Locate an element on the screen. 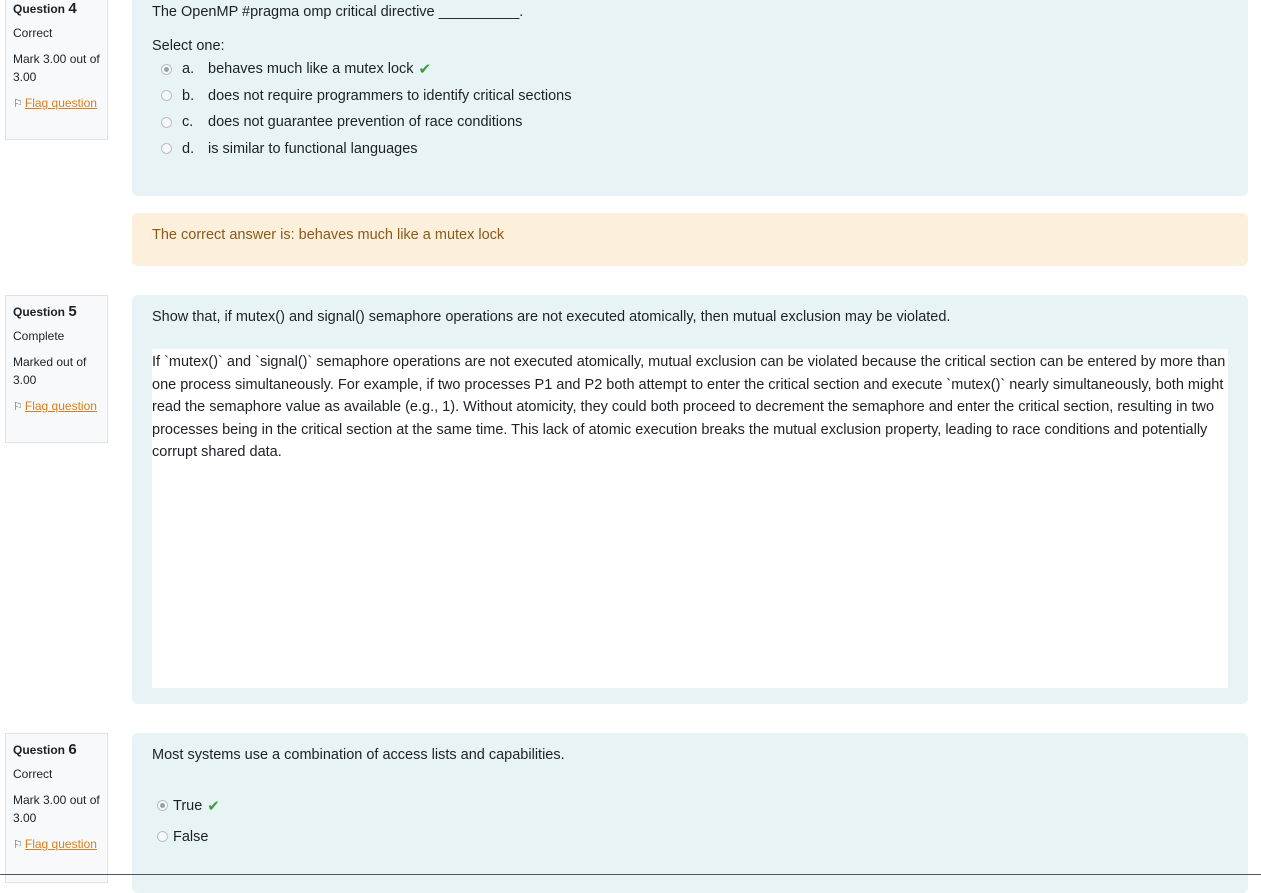 This screenshot has height=893, width=1261. option-letter: a. is located at coordinates (188, 69).